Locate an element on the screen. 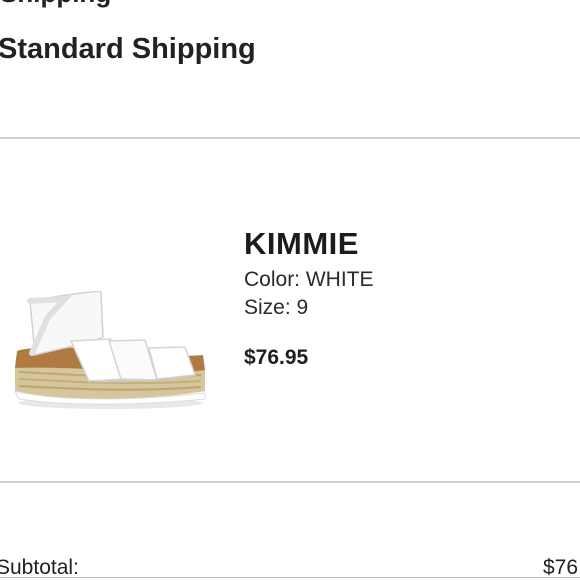 This screenshot has height=580, width=580. product-color: Color: WHITE is located at coordinates (309, 279).